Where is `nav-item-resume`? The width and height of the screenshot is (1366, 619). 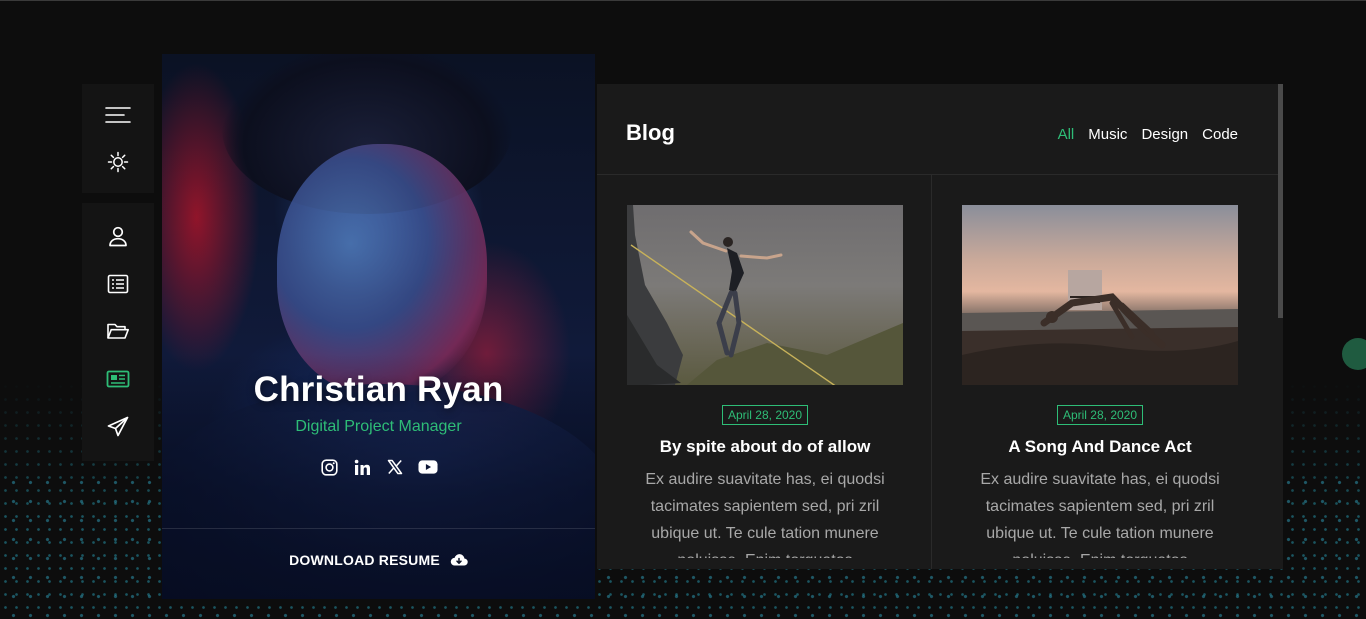
nav-item-resume is located at coordinates (118, 284).